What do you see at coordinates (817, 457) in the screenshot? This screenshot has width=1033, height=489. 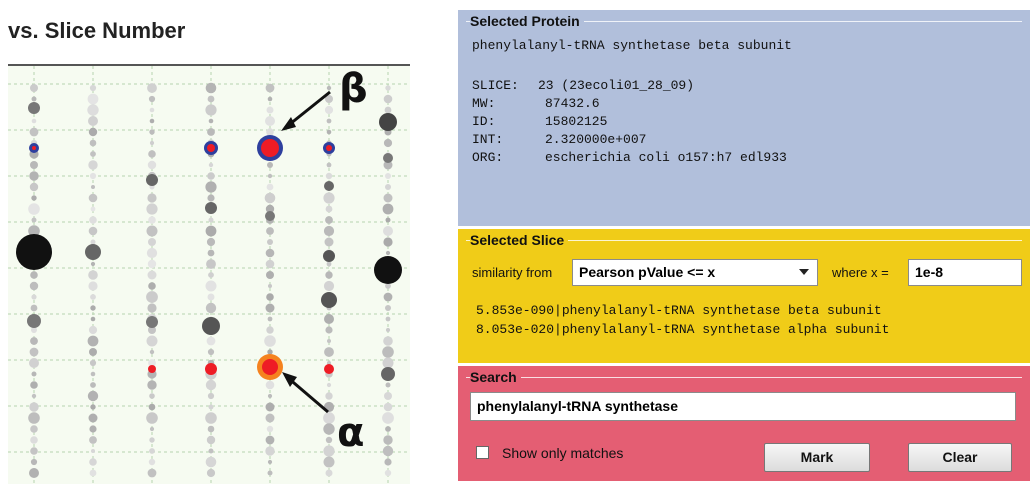 I see `mark-button: Mark` at bounding box center [817, 457].